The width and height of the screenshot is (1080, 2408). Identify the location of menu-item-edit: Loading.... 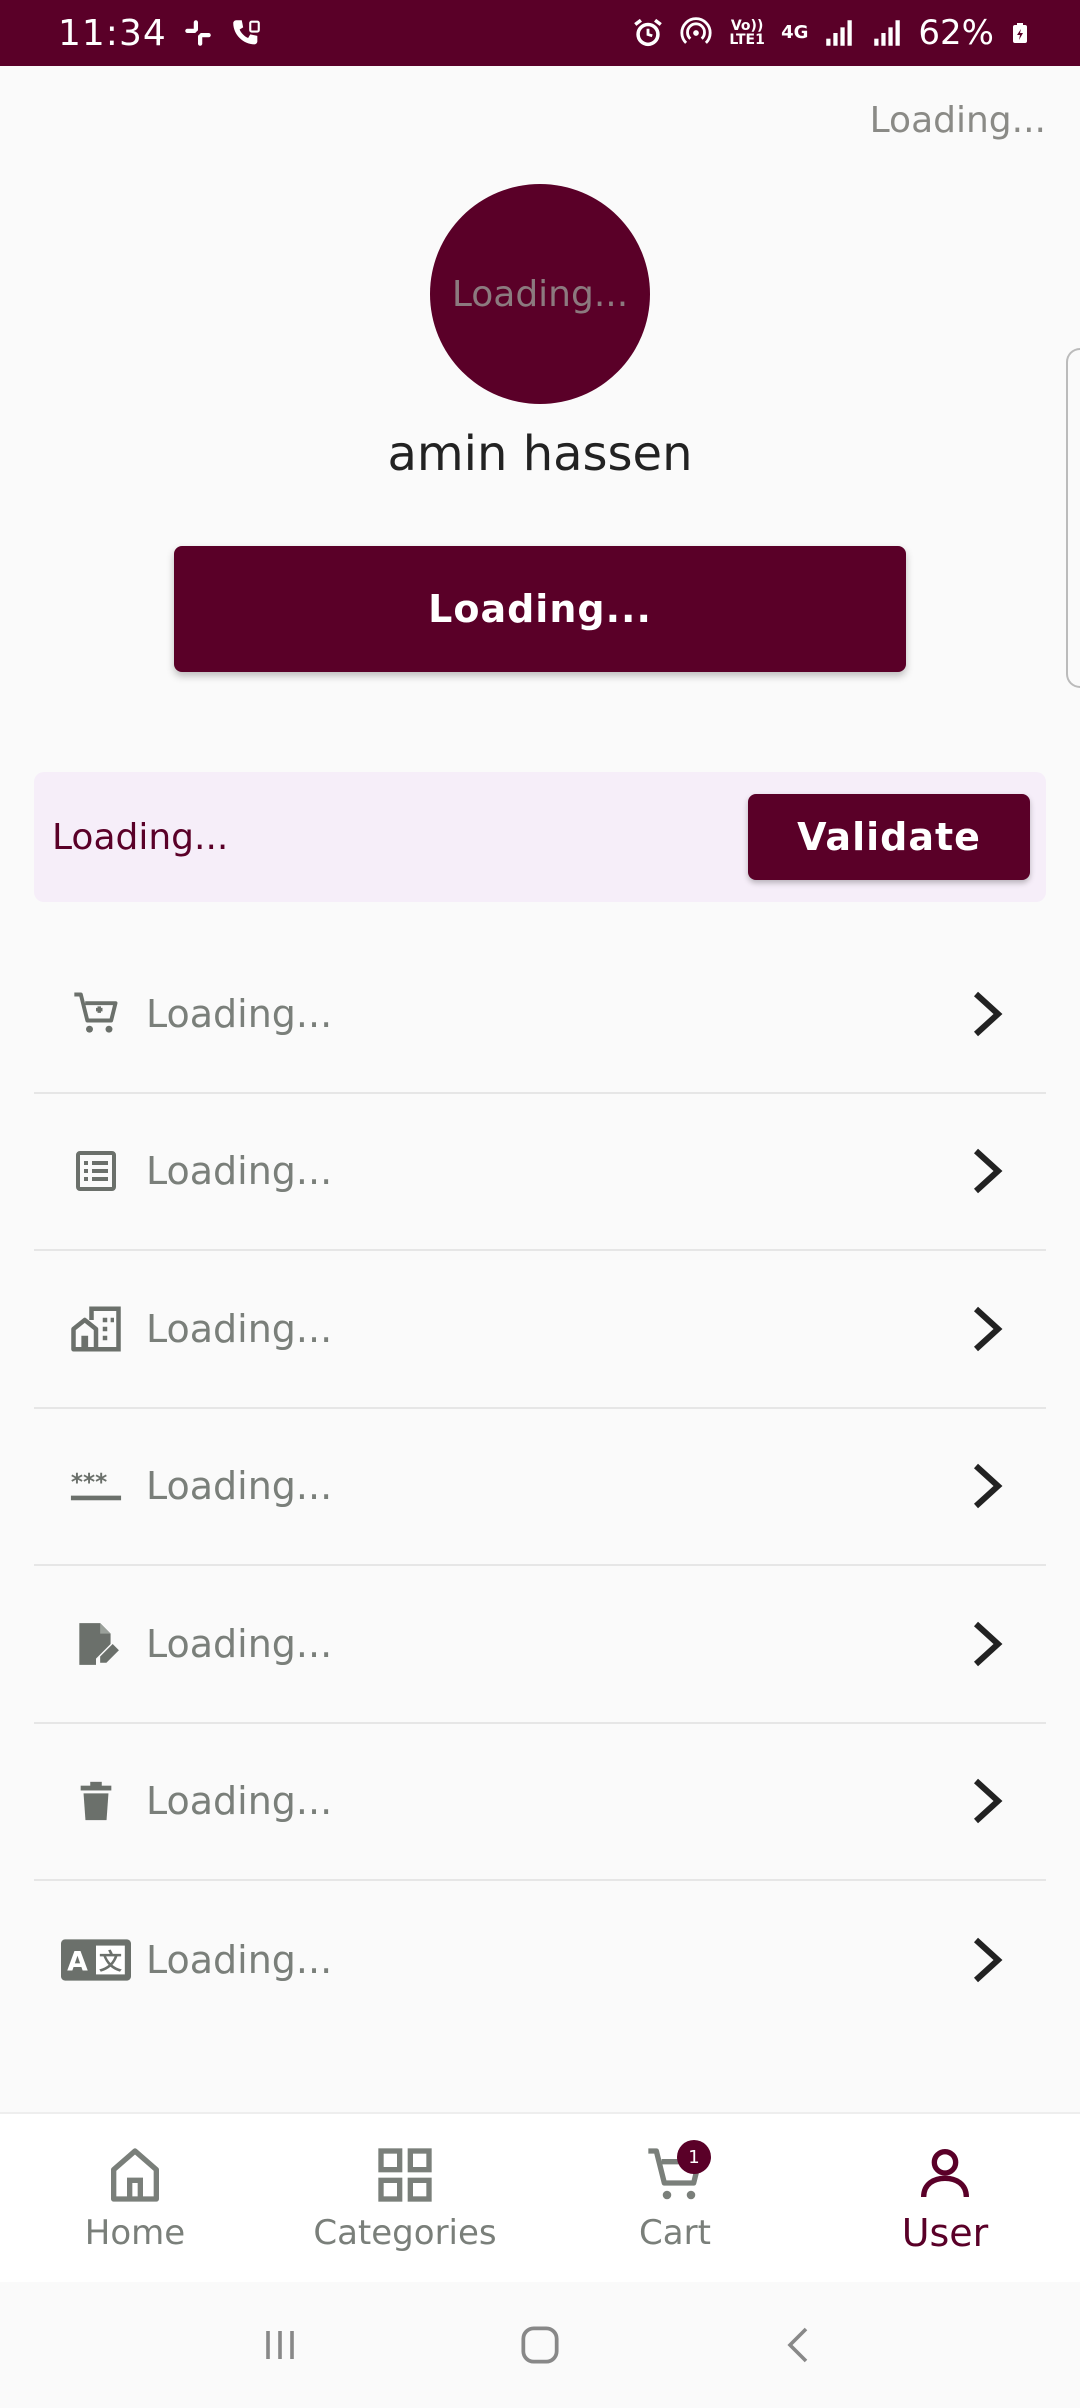
(540, 1645).